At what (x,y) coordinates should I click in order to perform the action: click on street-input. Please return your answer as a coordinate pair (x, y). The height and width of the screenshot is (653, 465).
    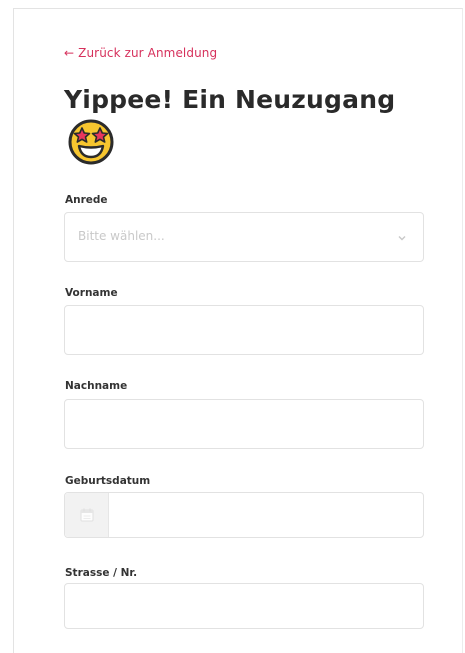
    Looking at the image, I should click on (244, 606).